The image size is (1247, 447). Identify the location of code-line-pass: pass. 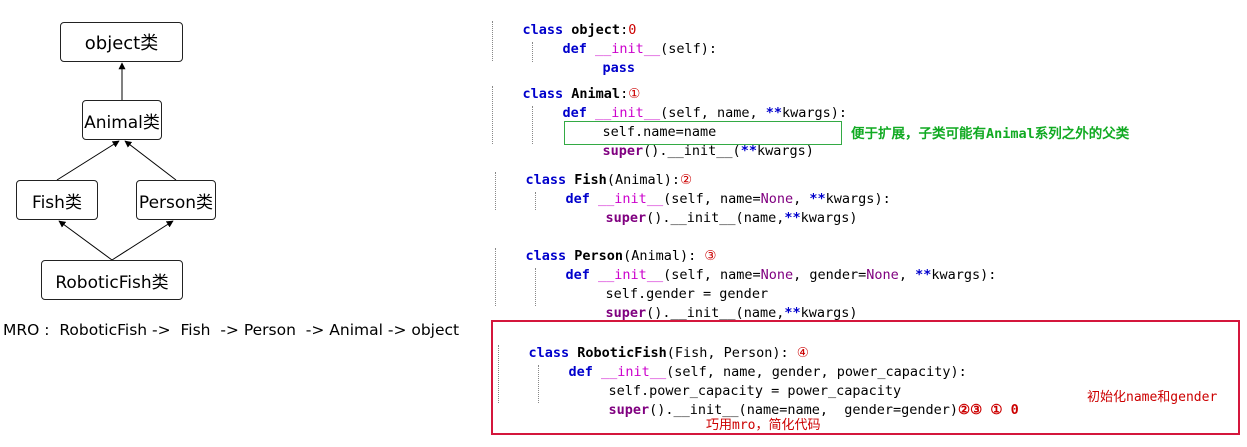
(603, 58).